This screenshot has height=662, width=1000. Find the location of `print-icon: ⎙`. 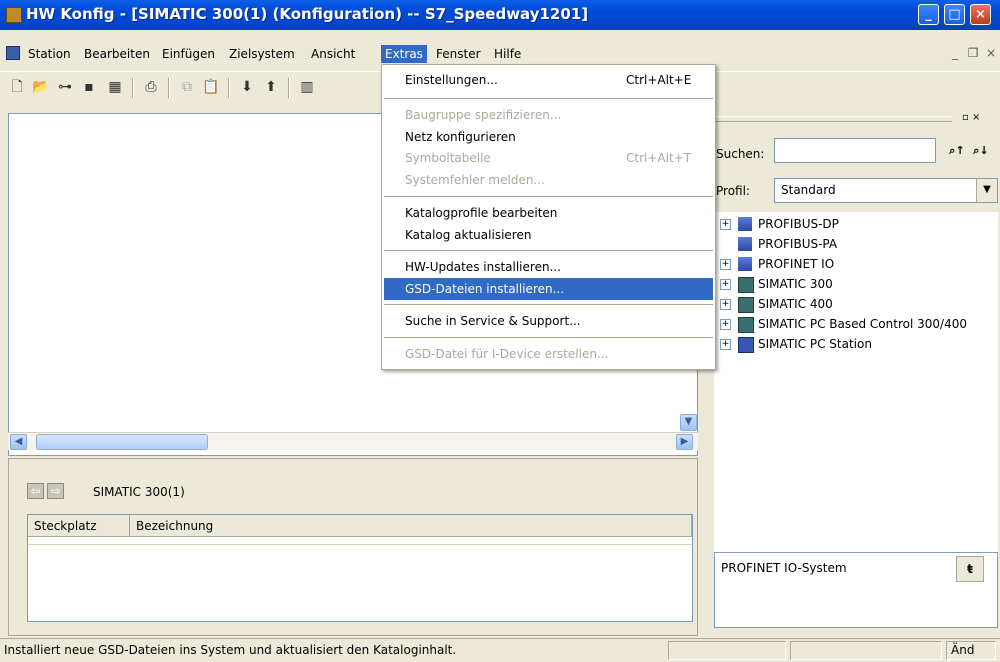

print-icon: ⎙ is located at coordinates (151, 87).